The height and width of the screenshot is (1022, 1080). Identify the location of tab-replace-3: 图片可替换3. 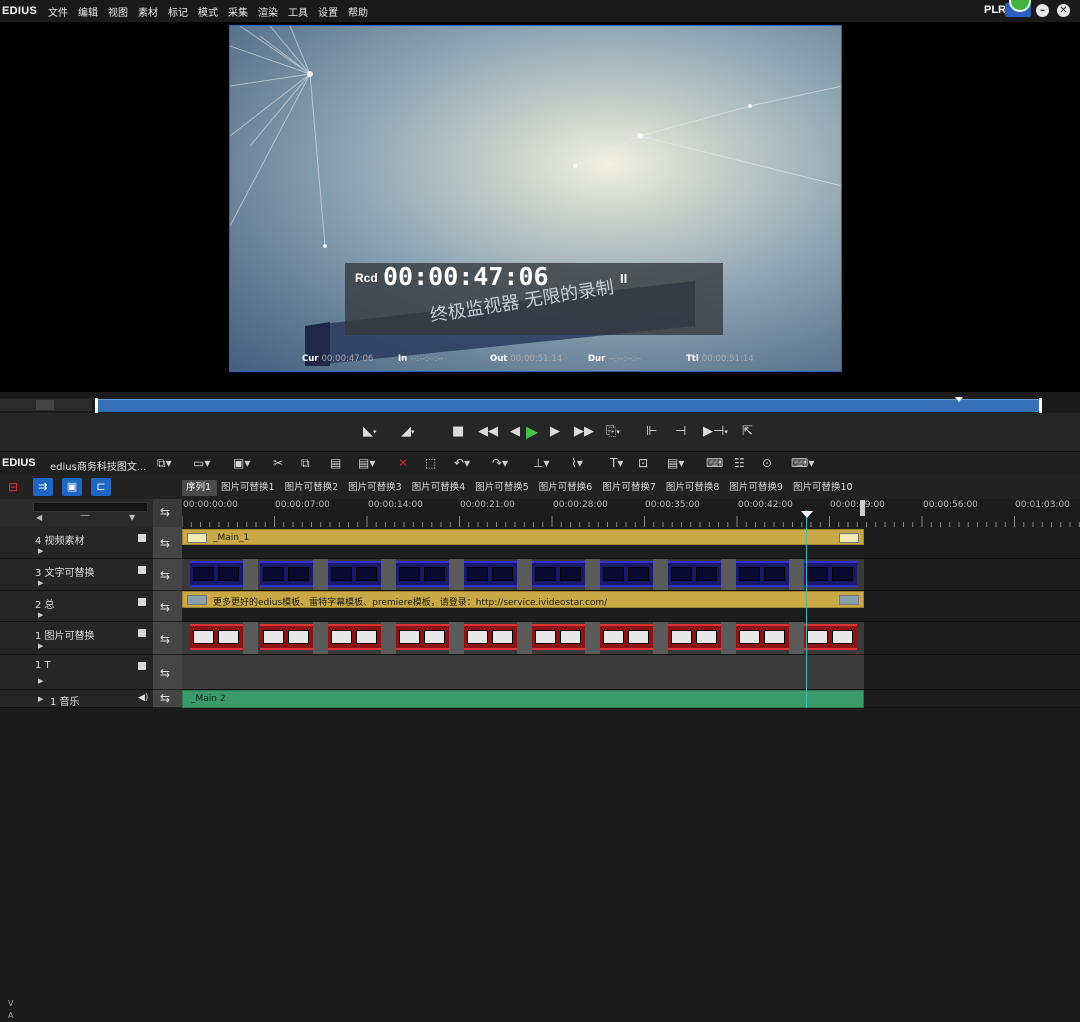
(376, 488).